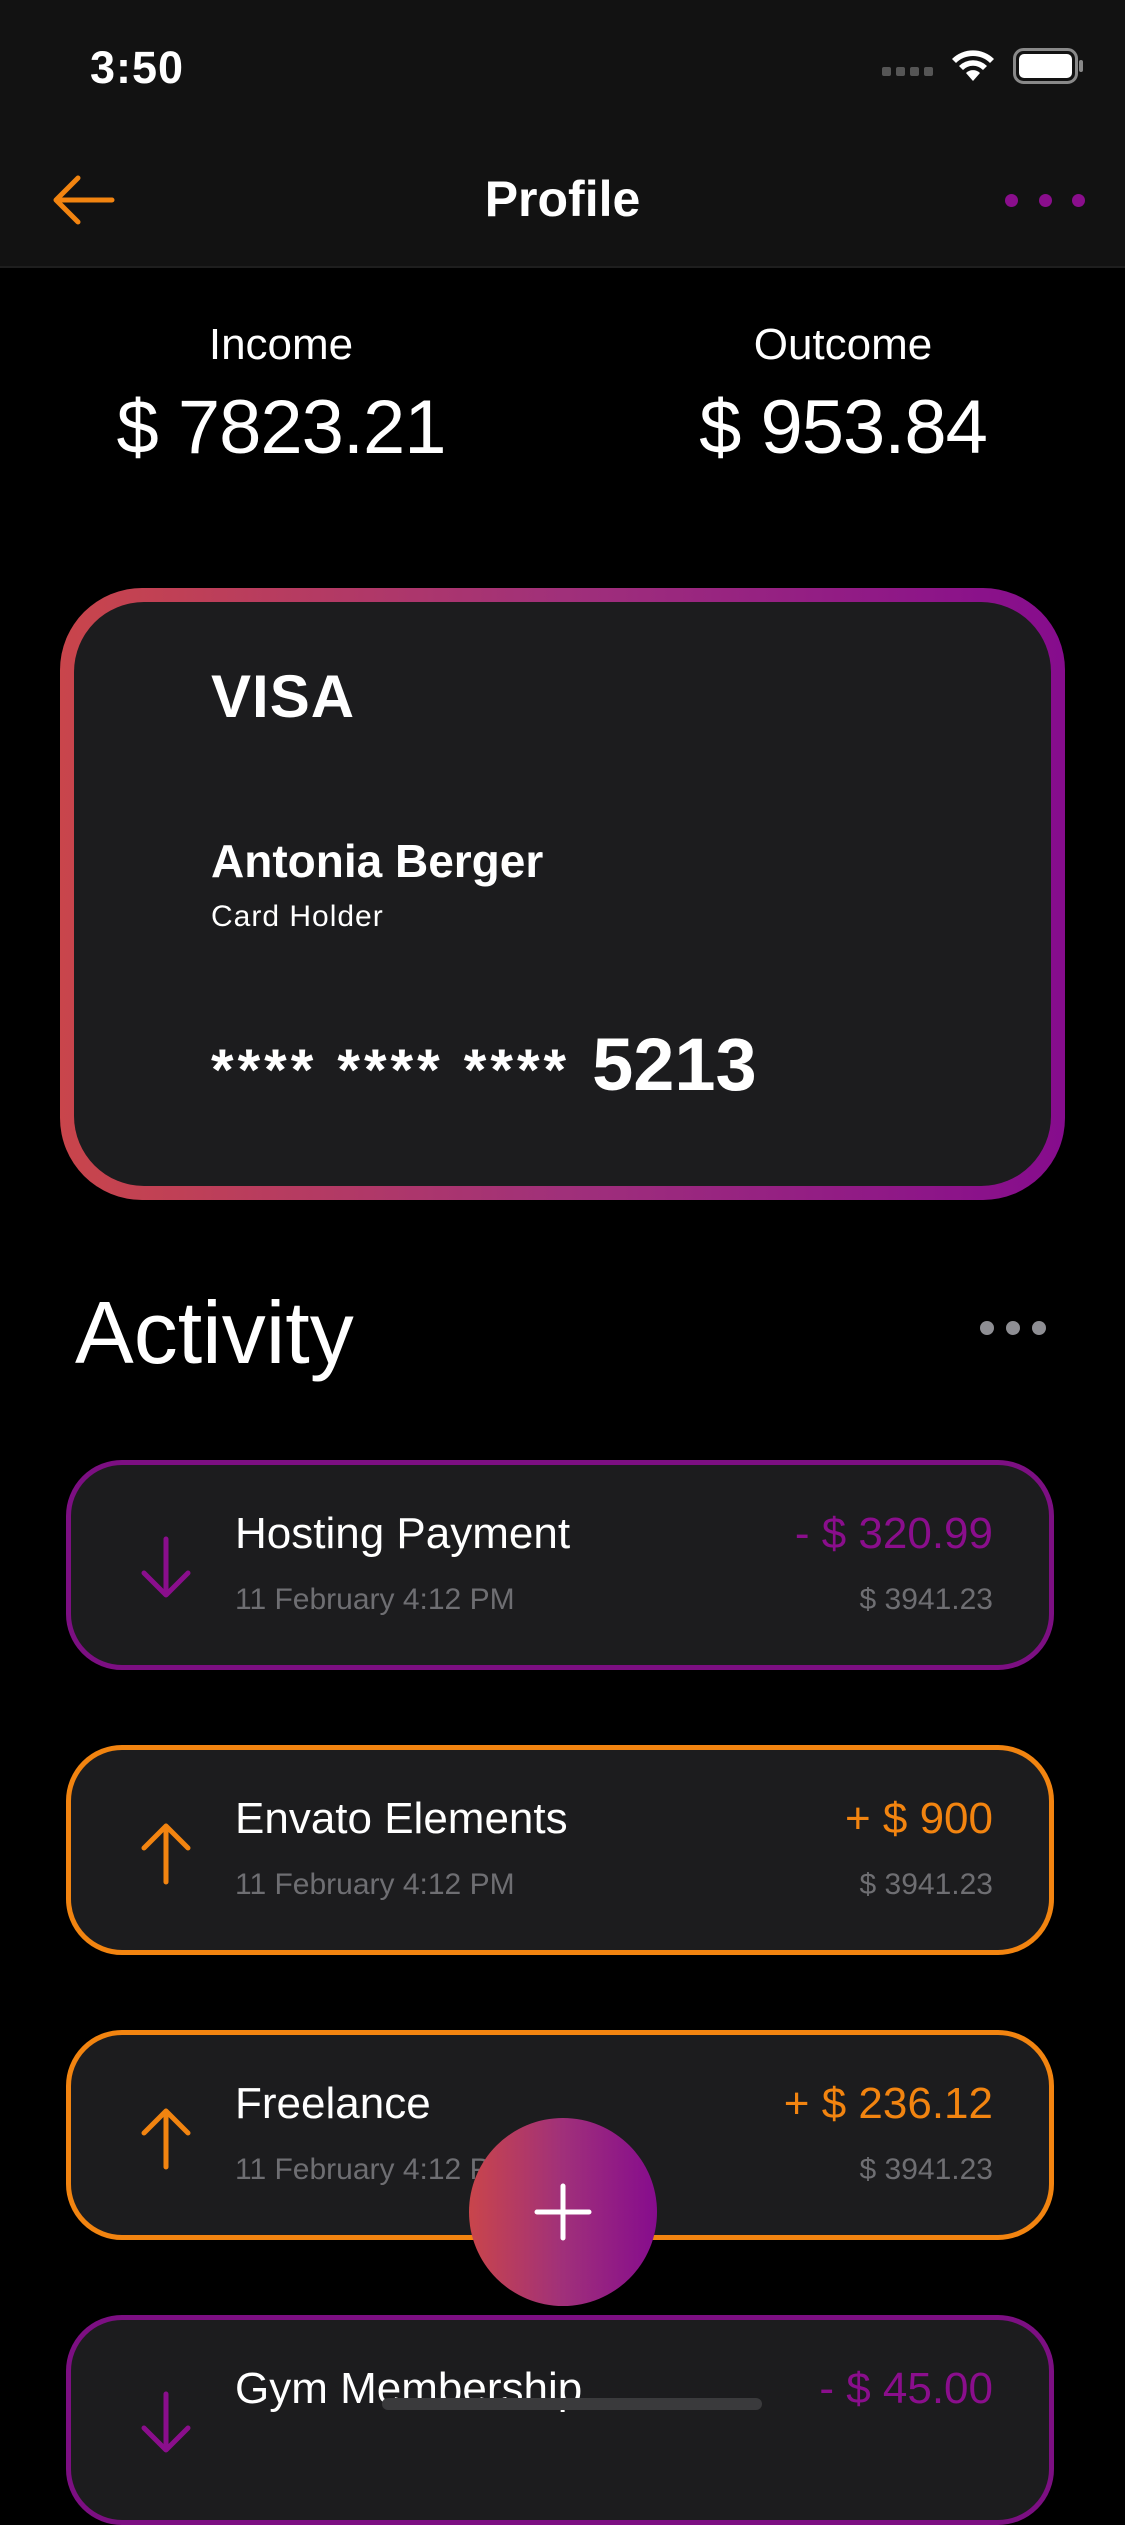 The width and height of the screenshot is (1125, 2525). I want to click on status-icons, so click(983, 66).